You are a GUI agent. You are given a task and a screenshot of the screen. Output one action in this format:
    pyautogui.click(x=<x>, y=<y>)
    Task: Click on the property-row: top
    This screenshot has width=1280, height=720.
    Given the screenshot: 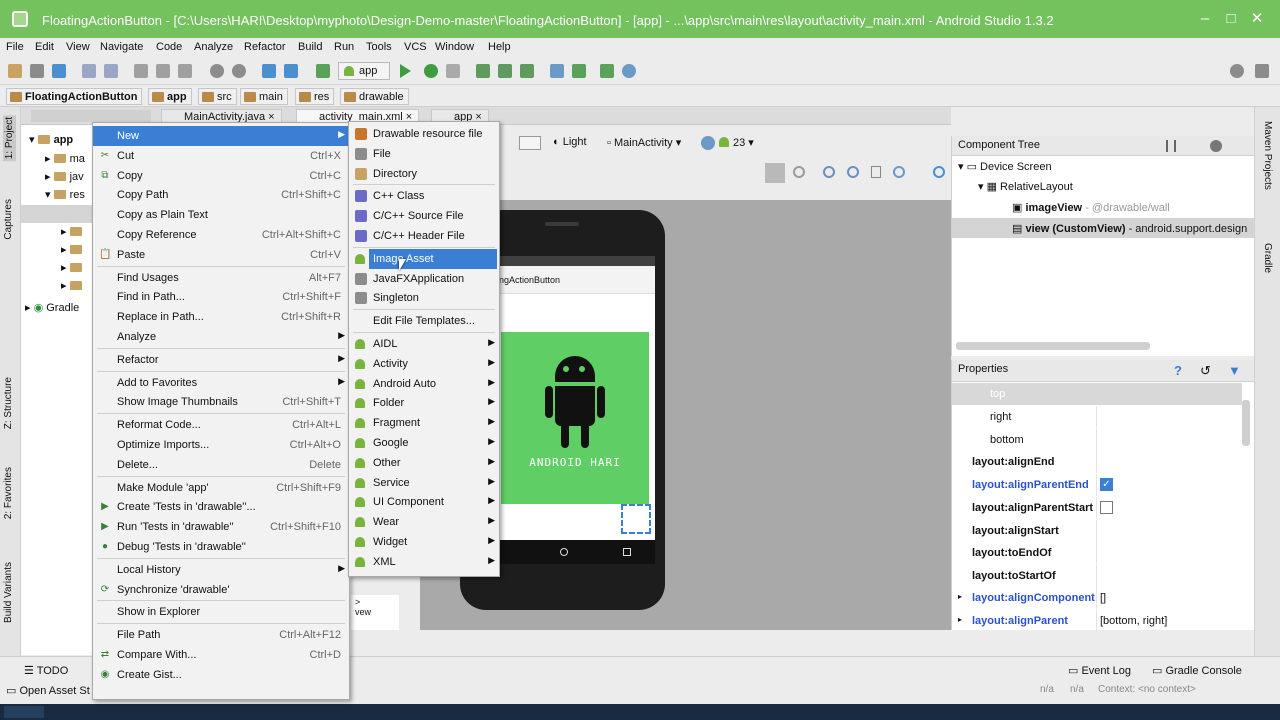 What is the action you would take?
    pyautogui.click(x=1097, y=394)
    